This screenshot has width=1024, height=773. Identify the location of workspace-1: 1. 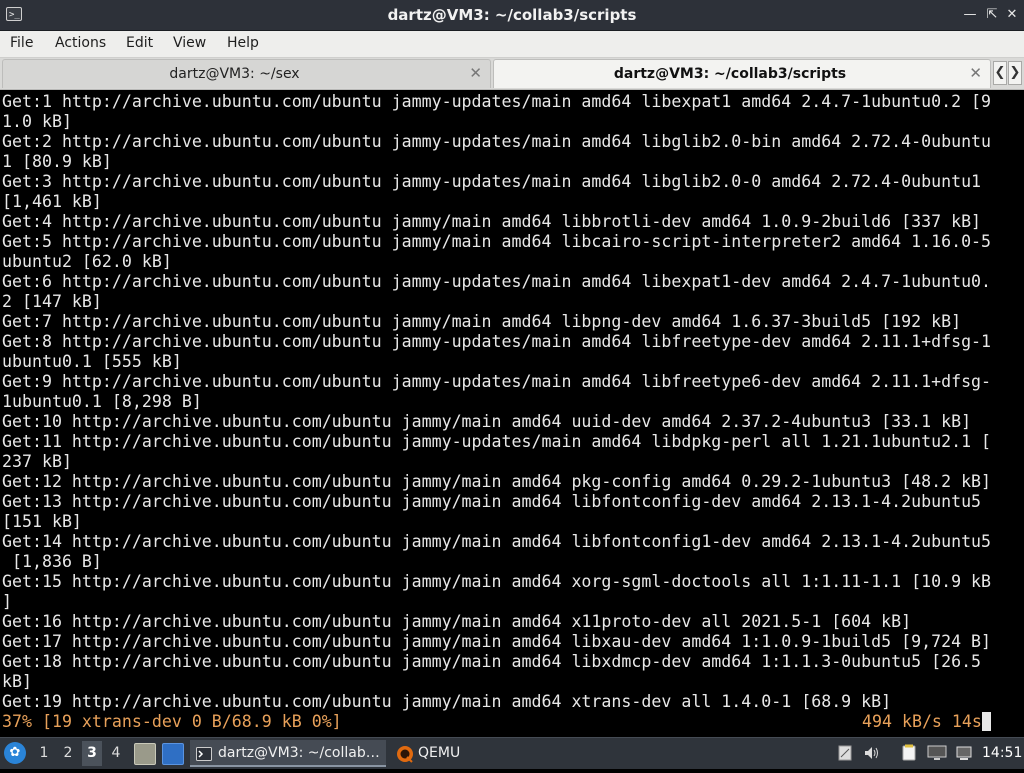
(44, 753).